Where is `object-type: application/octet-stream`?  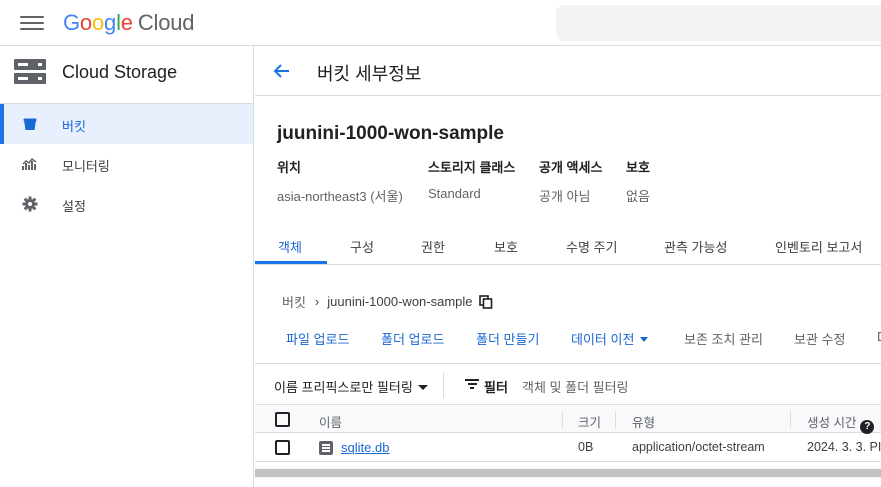
object-type: application/octet-stream is located at coordinates (698, 447).